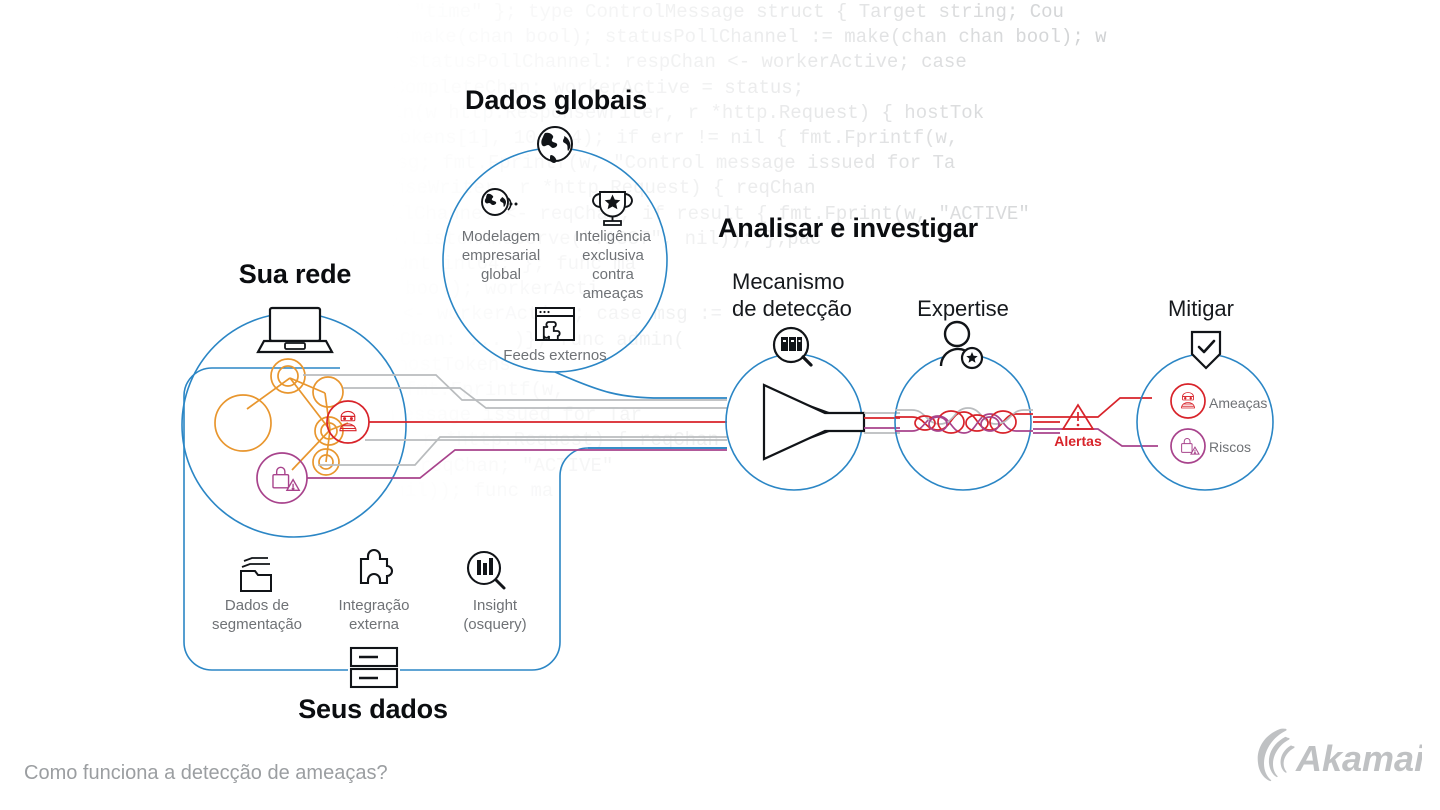  I want to click on magnifier-data-icon, so click(486, 570).